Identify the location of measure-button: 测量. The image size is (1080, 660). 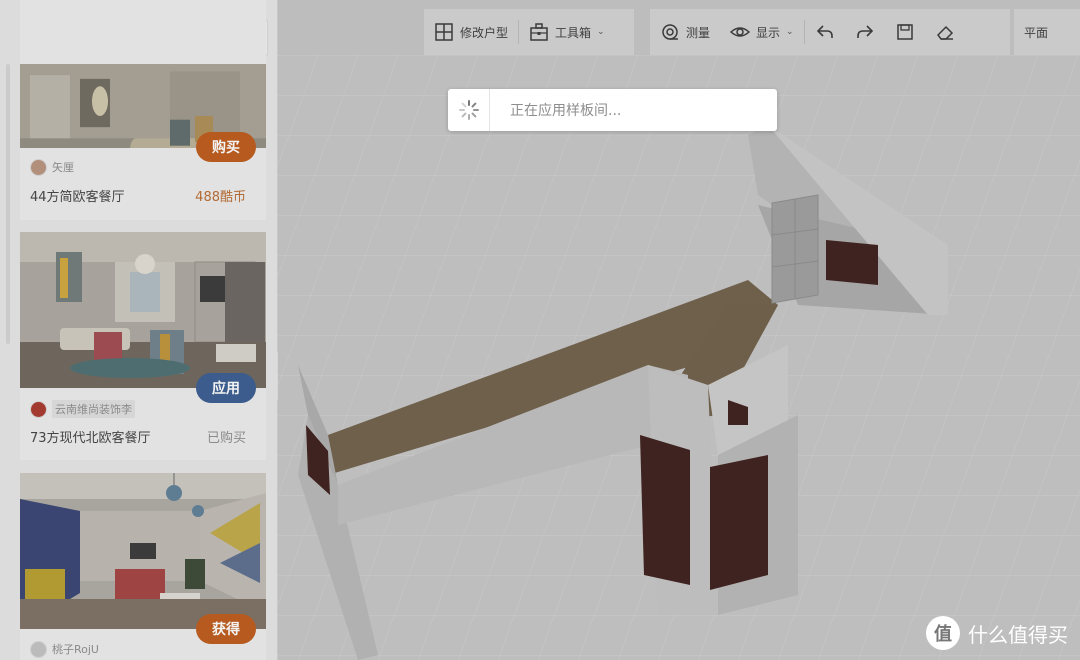
(685, 32).